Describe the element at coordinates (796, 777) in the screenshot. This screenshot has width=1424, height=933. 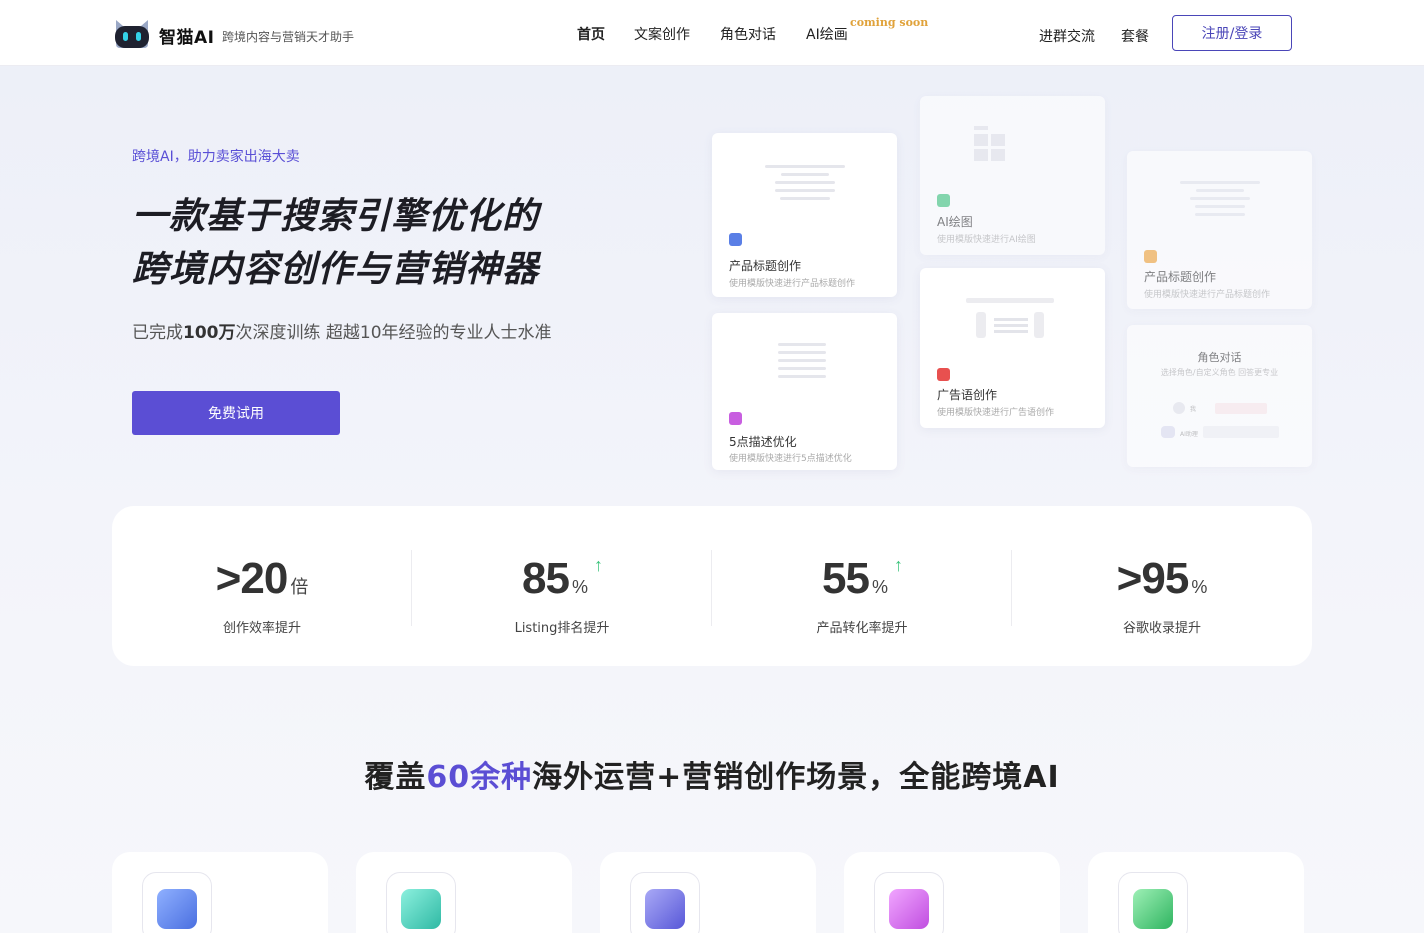
I see `section-title-suffix: 海外运营+营销创作场景，全能跨境AI` at that location.